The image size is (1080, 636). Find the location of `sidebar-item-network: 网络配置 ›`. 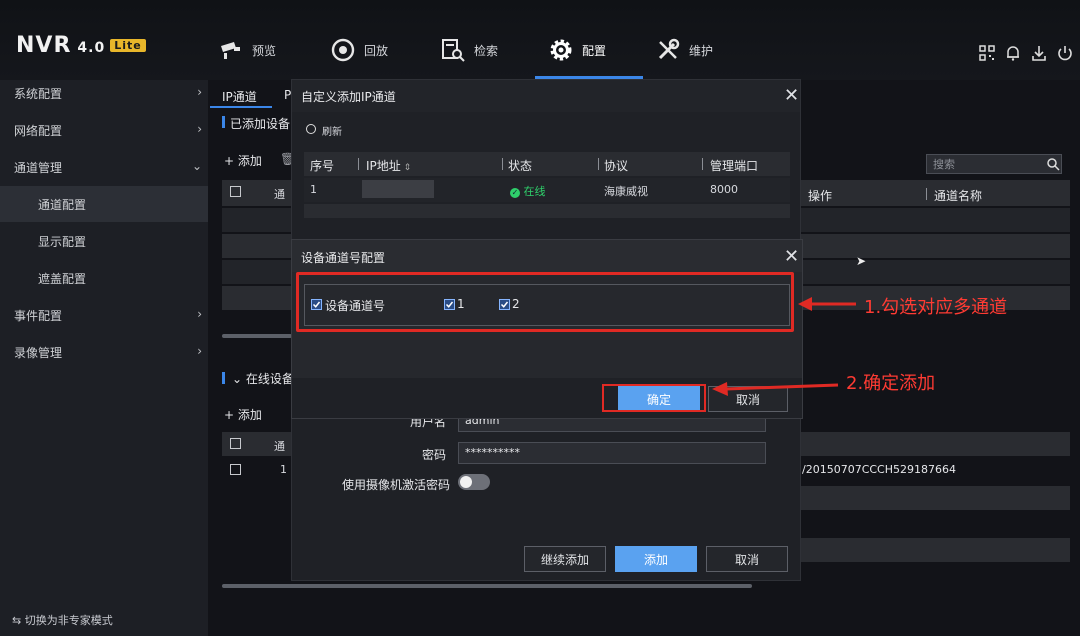

sidebar-item-network: 网络配置 › is located at coordinates (104, 130).